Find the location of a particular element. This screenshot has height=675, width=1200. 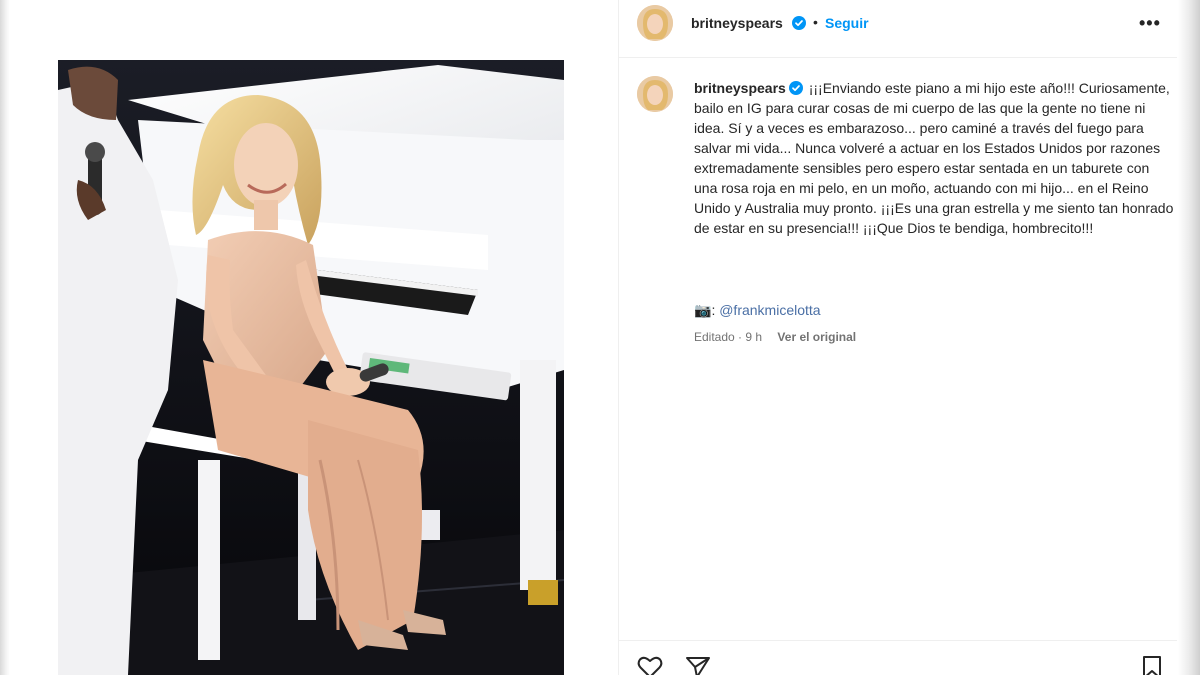

heart-icon is located at coordinates (650, 665).